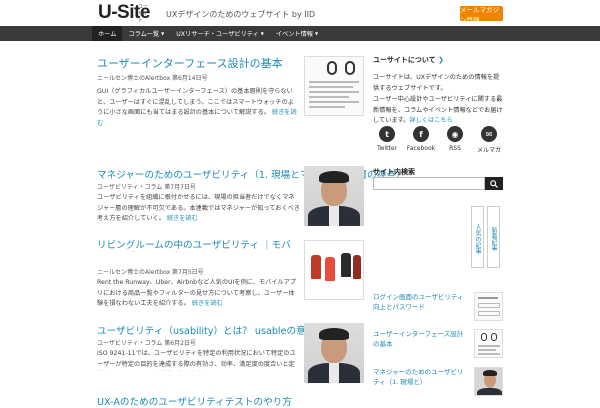 The height and width of the screenshot is (408, 600). Describe the element at coordinates (481, 15) in the screenshot. I see `newsletter-button: メールマガジン登録` at that location.